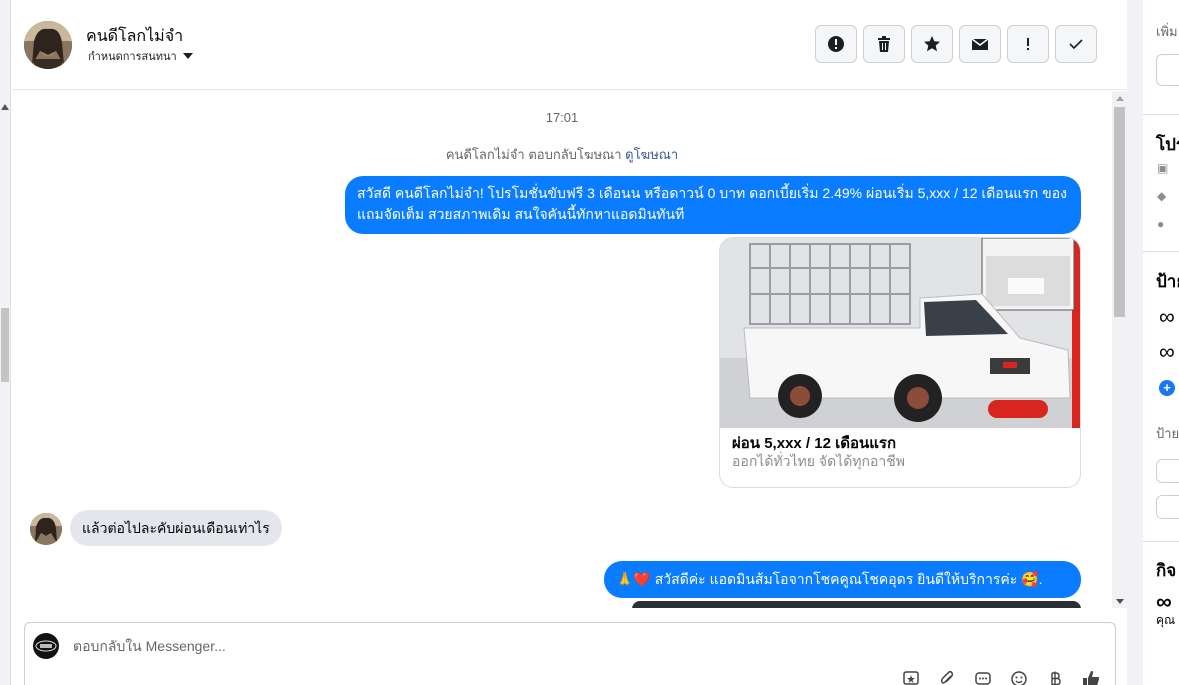 This screenshot has width=1179, height=685. I want to click on ad-card-subtitle: ออกได้ทั่วไทย จัดได้ทุกอาชีพ, so click(819, 461).